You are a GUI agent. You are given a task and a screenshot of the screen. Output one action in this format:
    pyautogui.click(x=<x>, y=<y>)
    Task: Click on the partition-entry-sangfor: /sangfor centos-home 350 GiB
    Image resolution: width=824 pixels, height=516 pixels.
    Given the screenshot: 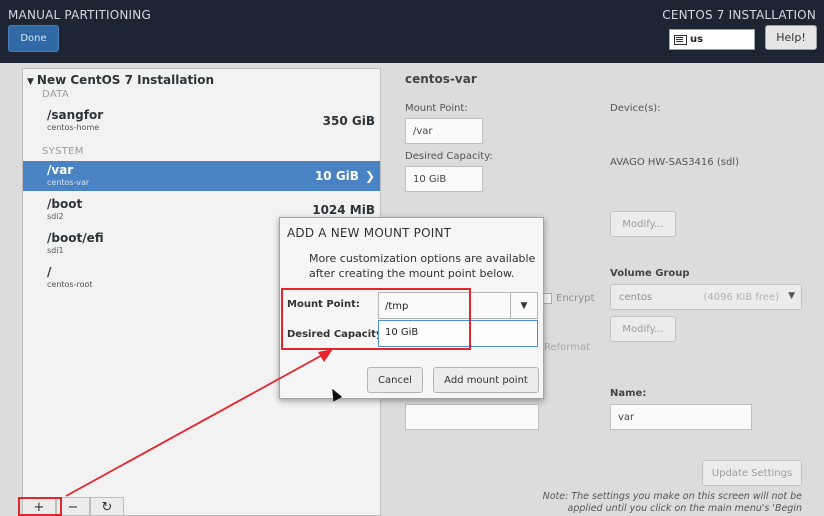 What is the action you would take?
    pyautogui.click(x=201, y=121)
    